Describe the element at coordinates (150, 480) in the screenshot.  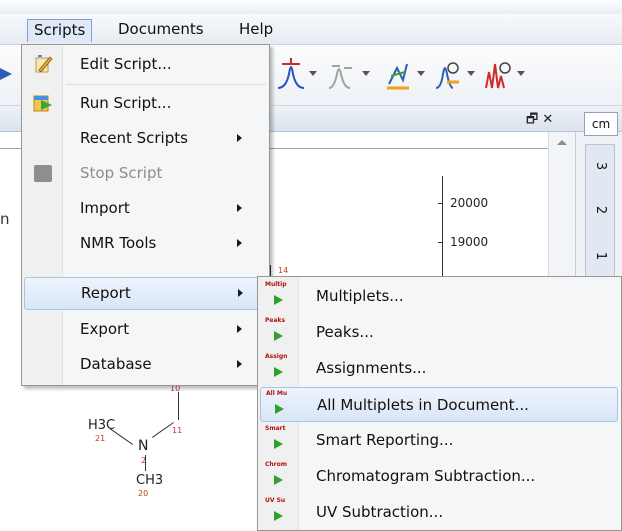
I see `methyl-label: CH3` at that location.